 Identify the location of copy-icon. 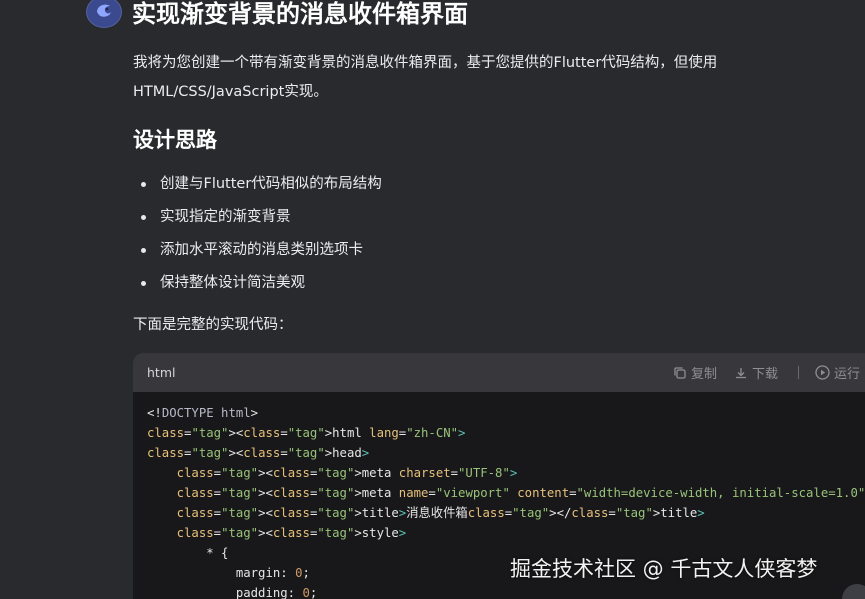
(680, 373).